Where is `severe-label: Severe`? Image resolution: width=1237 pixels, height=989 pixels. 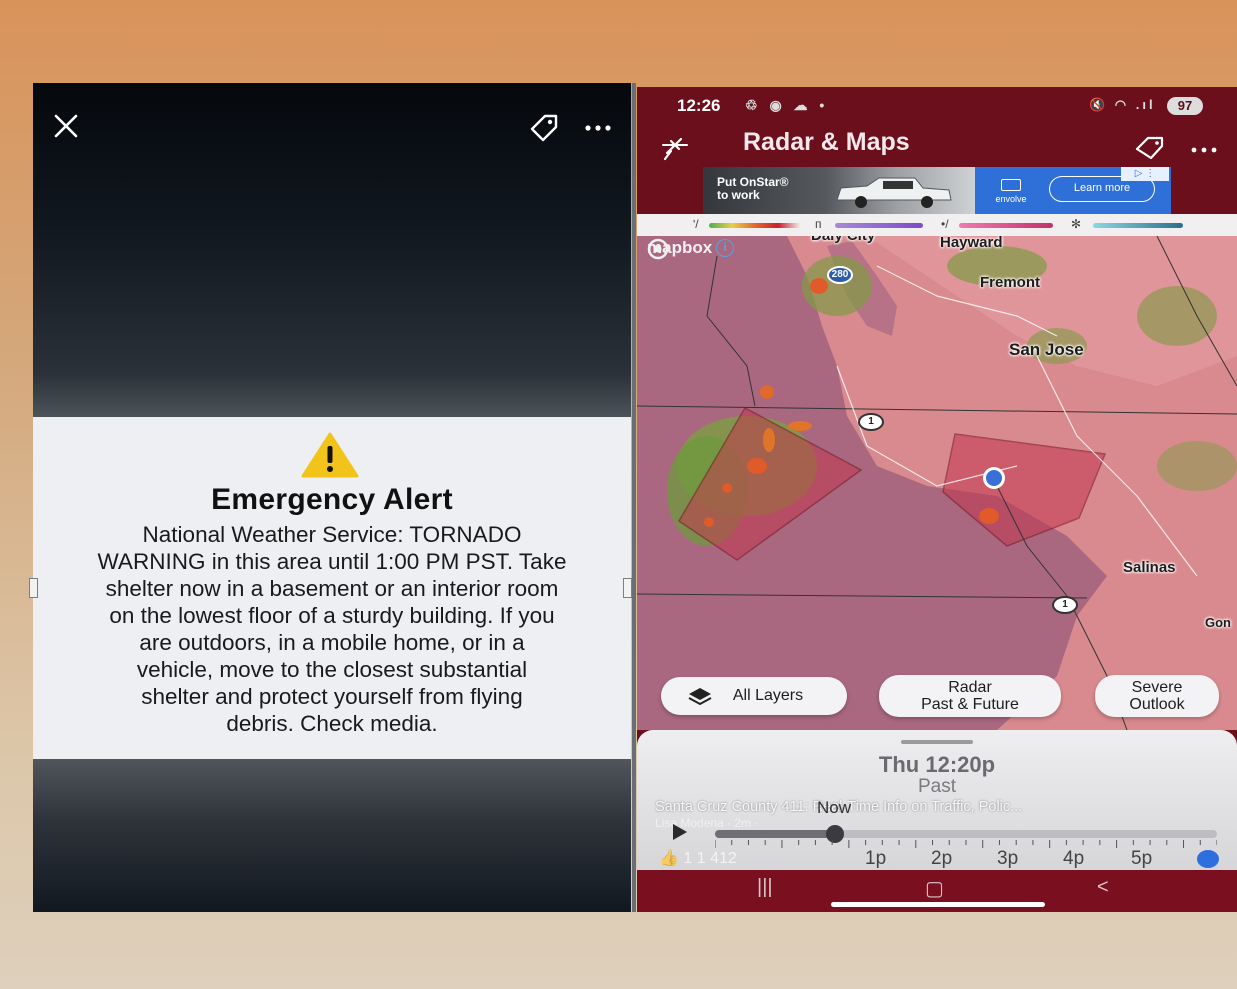
severe-label: Severe is located at coordinates (1157, 687).